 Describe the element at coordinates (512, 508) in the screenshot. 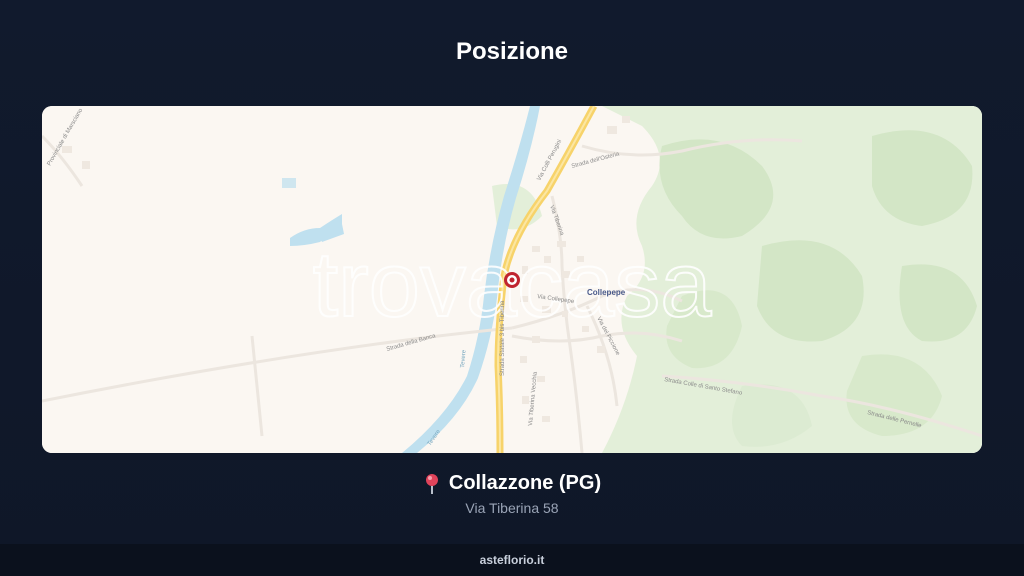

I see `location-address: Via Tiberina 58` at that location.